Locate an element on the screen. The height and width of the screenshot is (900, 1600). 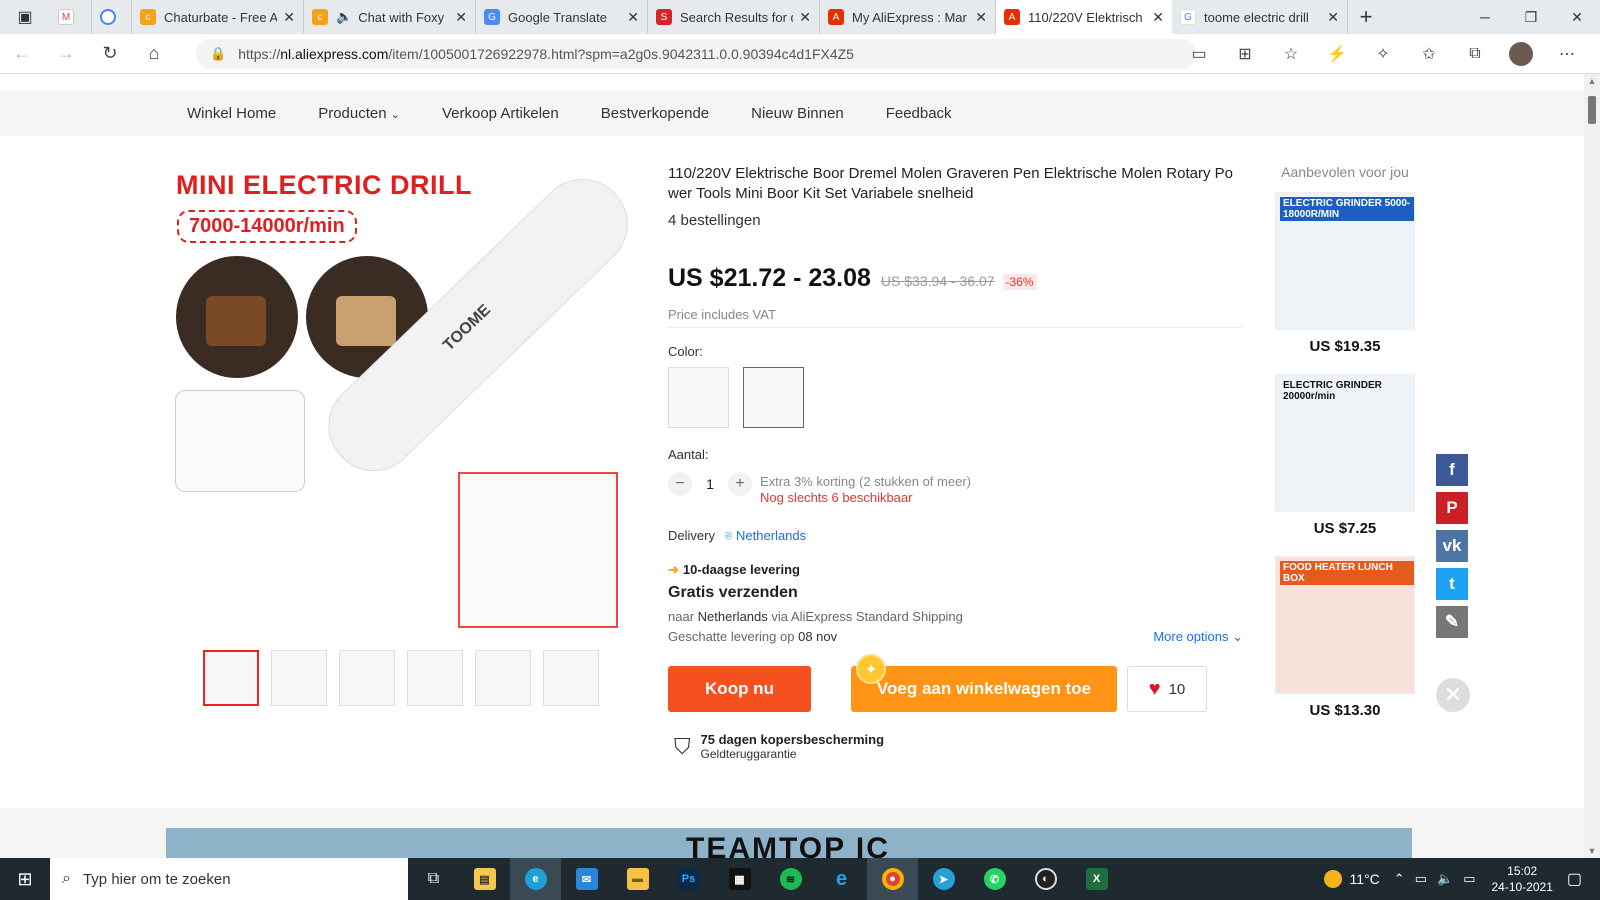
media-app-icon: ▦ is located at coordinates (739, 879).